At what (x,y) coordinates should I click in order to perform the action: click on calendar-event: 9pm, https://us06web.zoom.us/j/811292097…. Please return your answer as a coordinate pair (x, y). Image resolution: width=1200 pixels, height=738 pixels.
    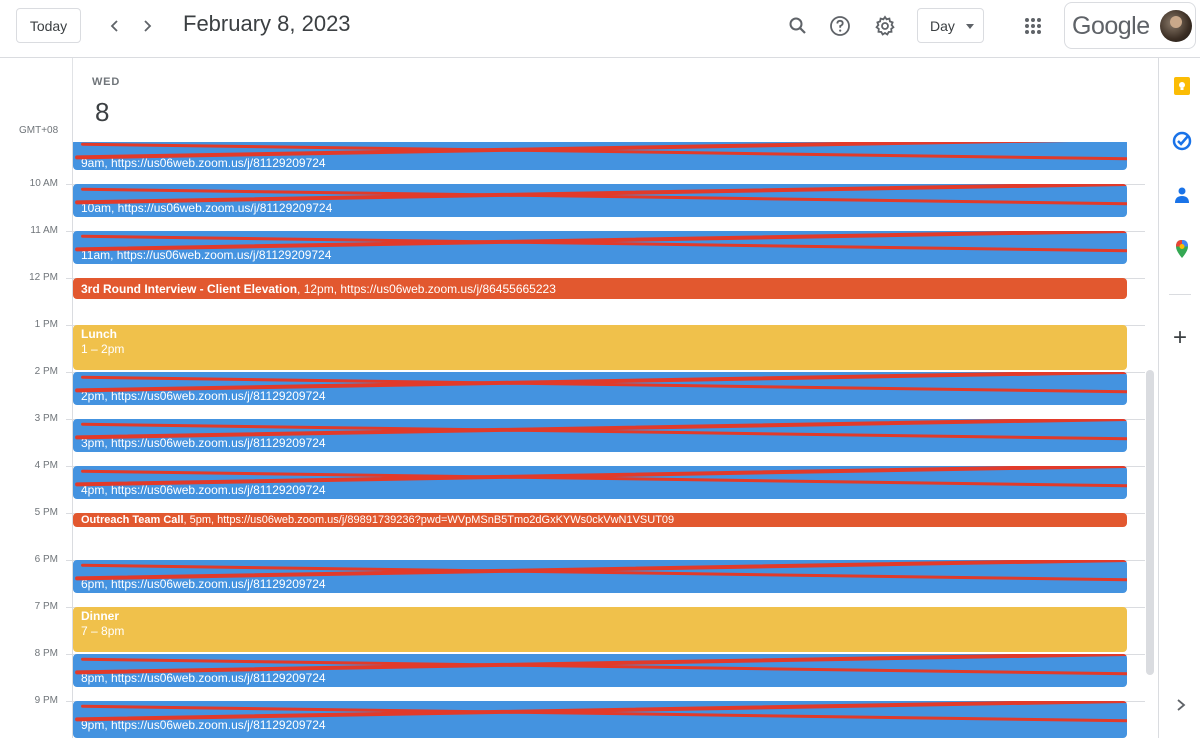
    Looking at the image, I should click on (600, 719).